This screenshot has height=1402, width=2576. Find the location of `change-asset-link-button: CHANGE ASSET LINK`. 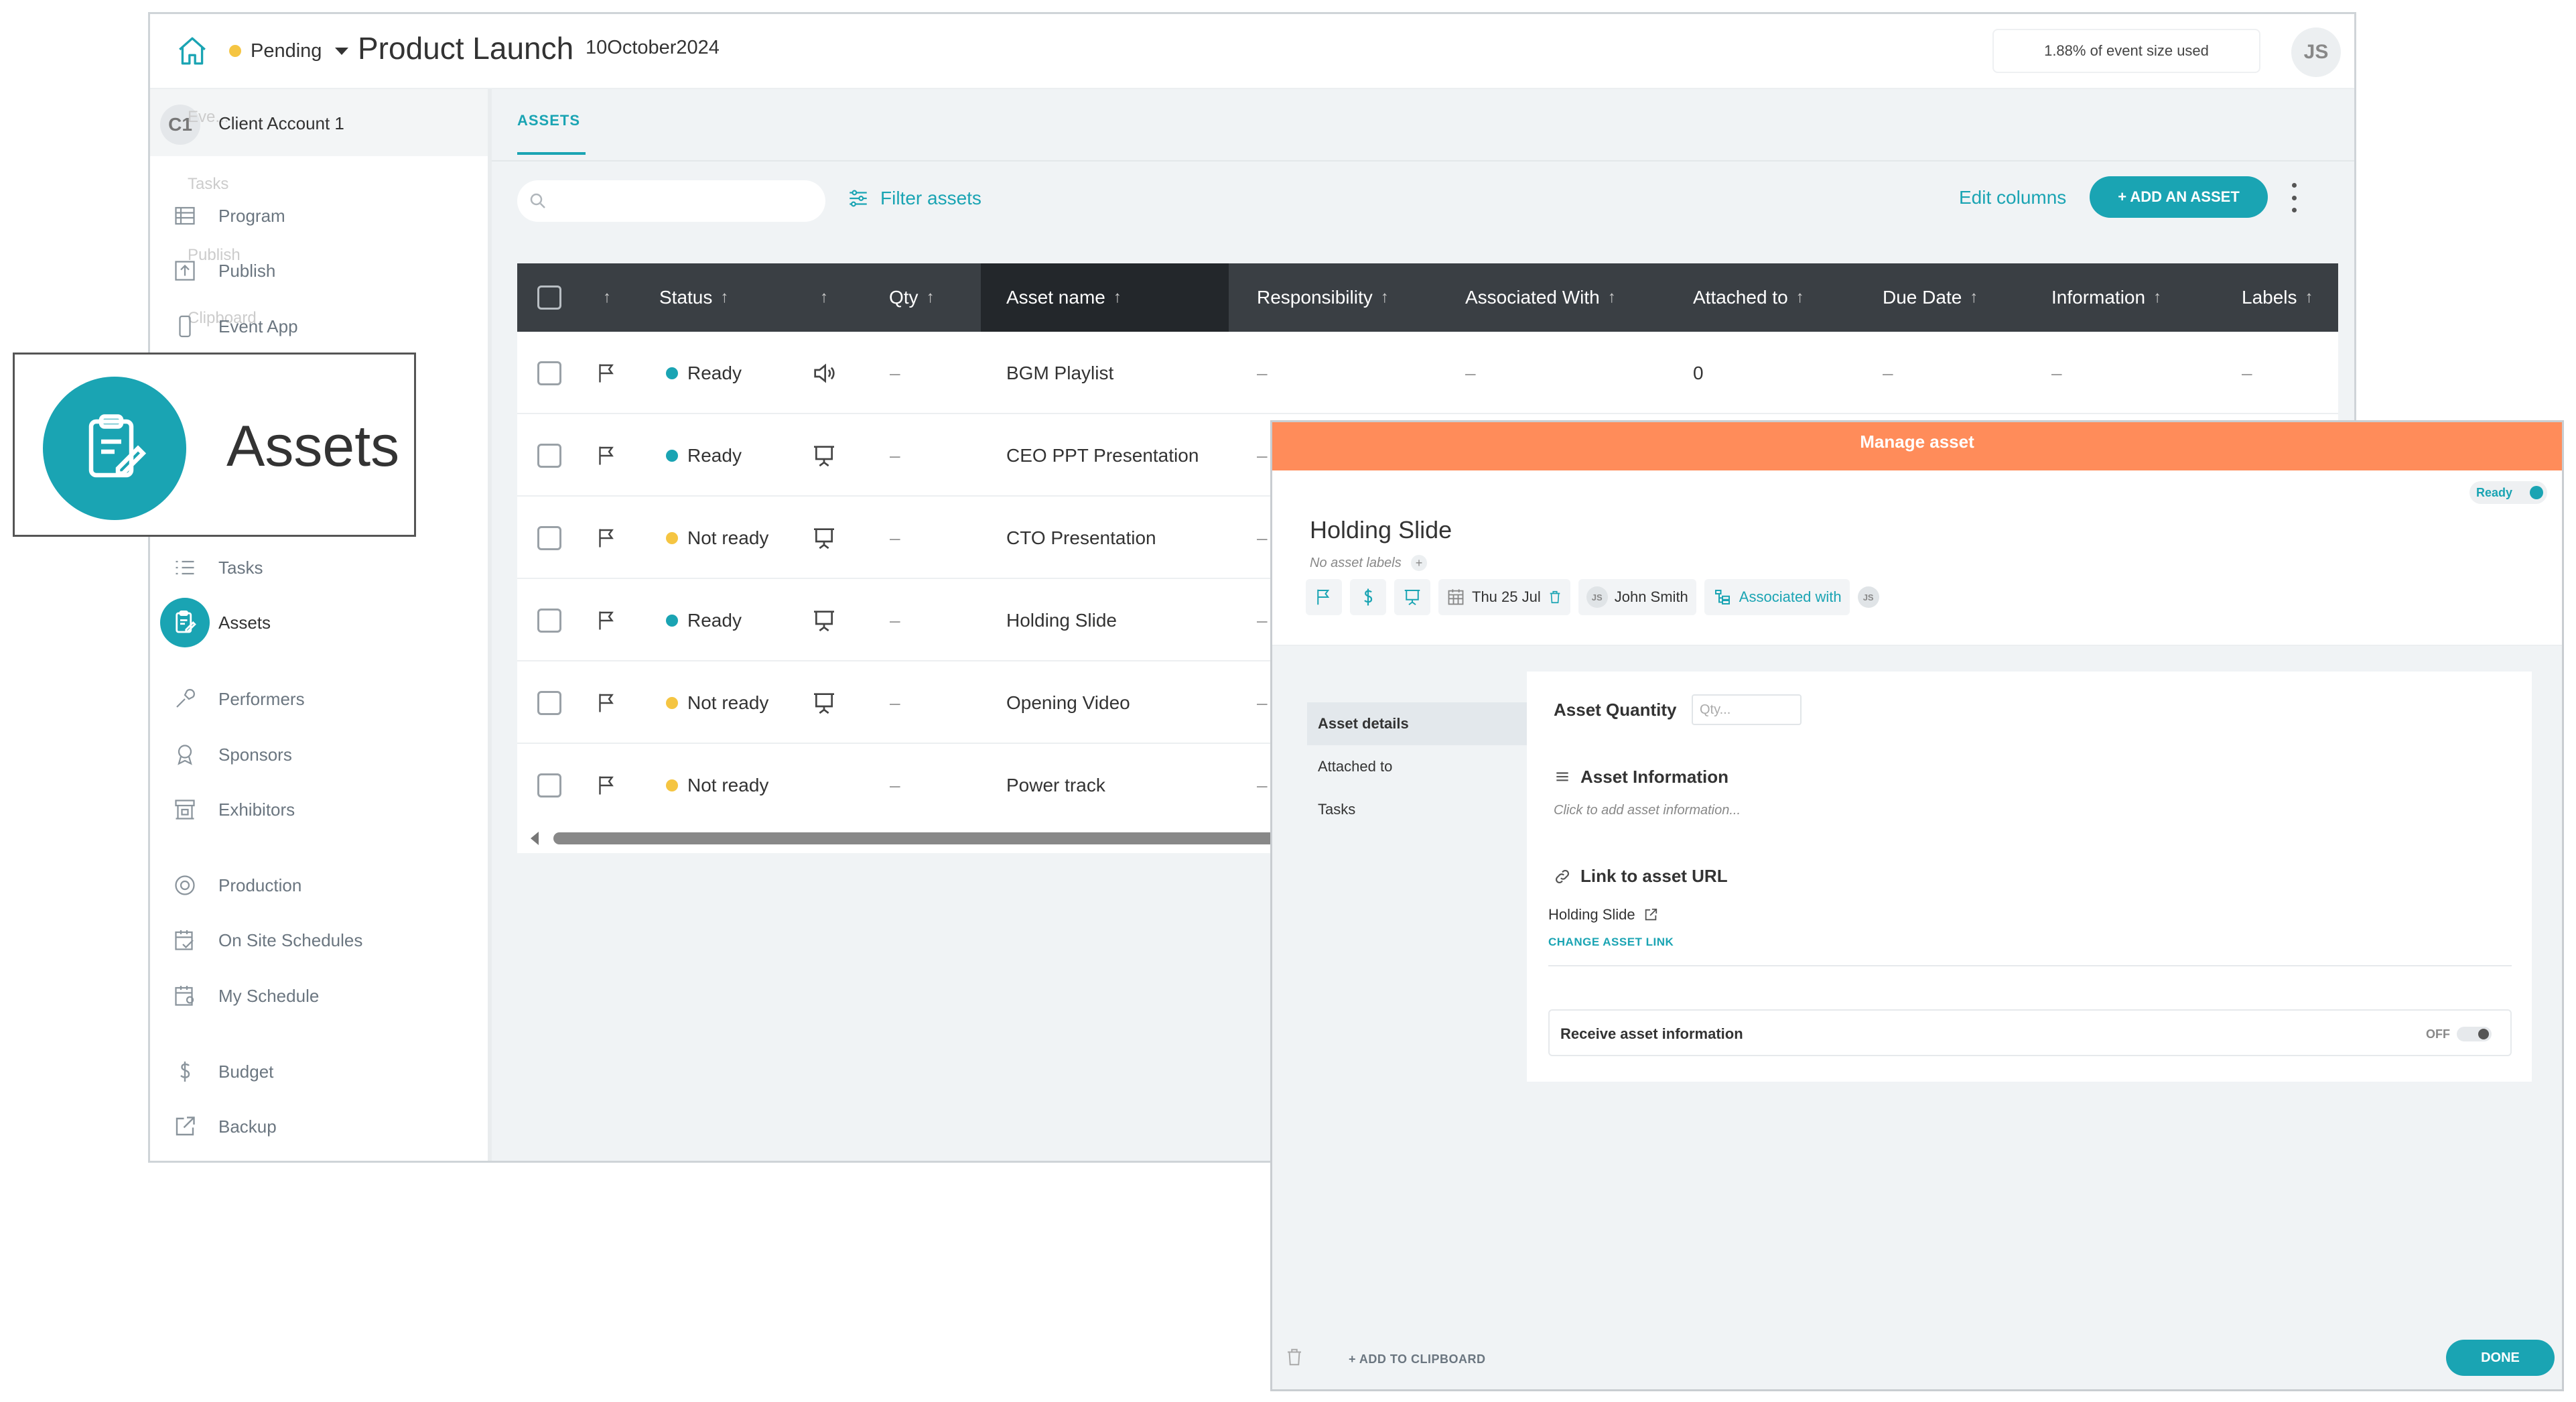

change-asset-link-button: CHANGE ASSET LINK is located at coordinates (1611, 943).